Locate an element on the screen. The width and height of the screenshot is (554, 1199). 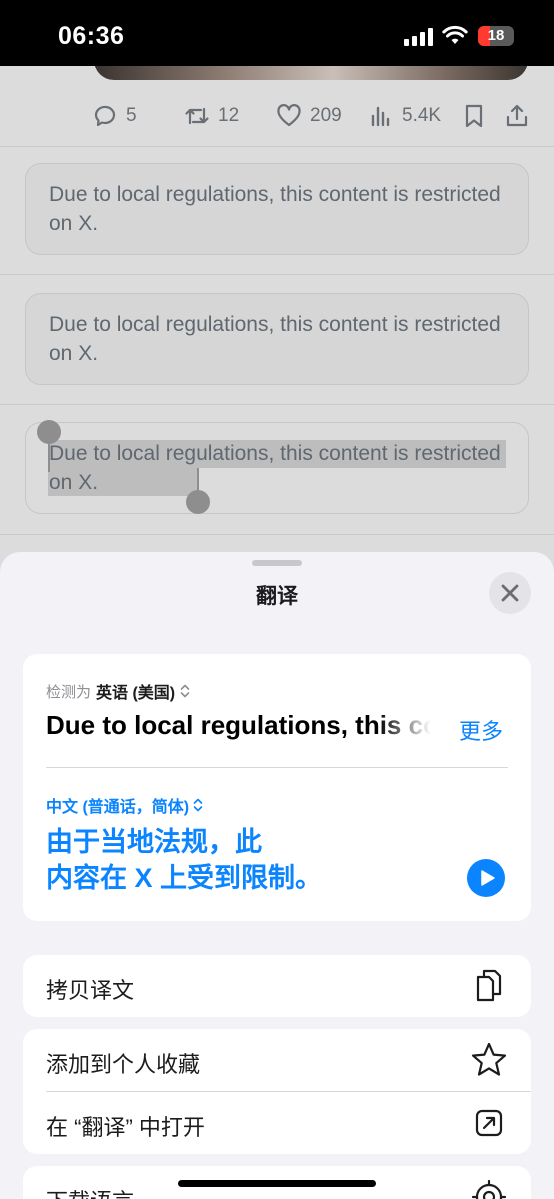
download-languages-label: 下载语言 is located at coordinates (90, 1191).